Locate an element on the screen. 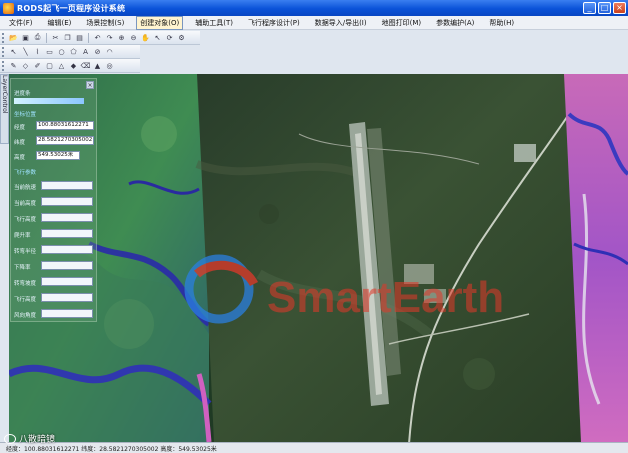  param-label: 当前高度 is located at coordinates (25, 204).